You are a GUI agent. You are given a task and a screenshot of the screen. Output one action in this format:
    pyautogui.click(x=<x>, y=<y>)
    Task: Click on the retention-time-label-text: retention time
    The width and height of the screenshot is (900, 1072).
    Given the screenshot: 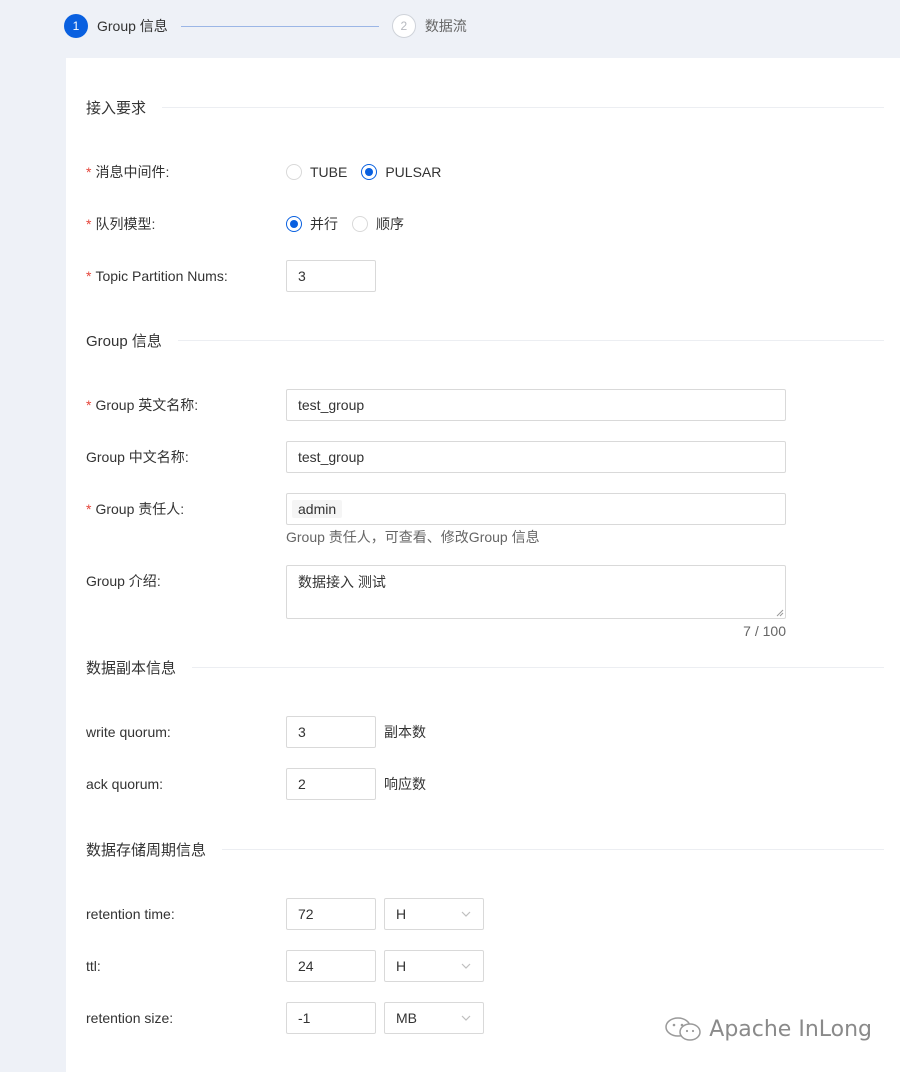 What is the action you would take?
    pyautogui.click(x=128, y=914)
    